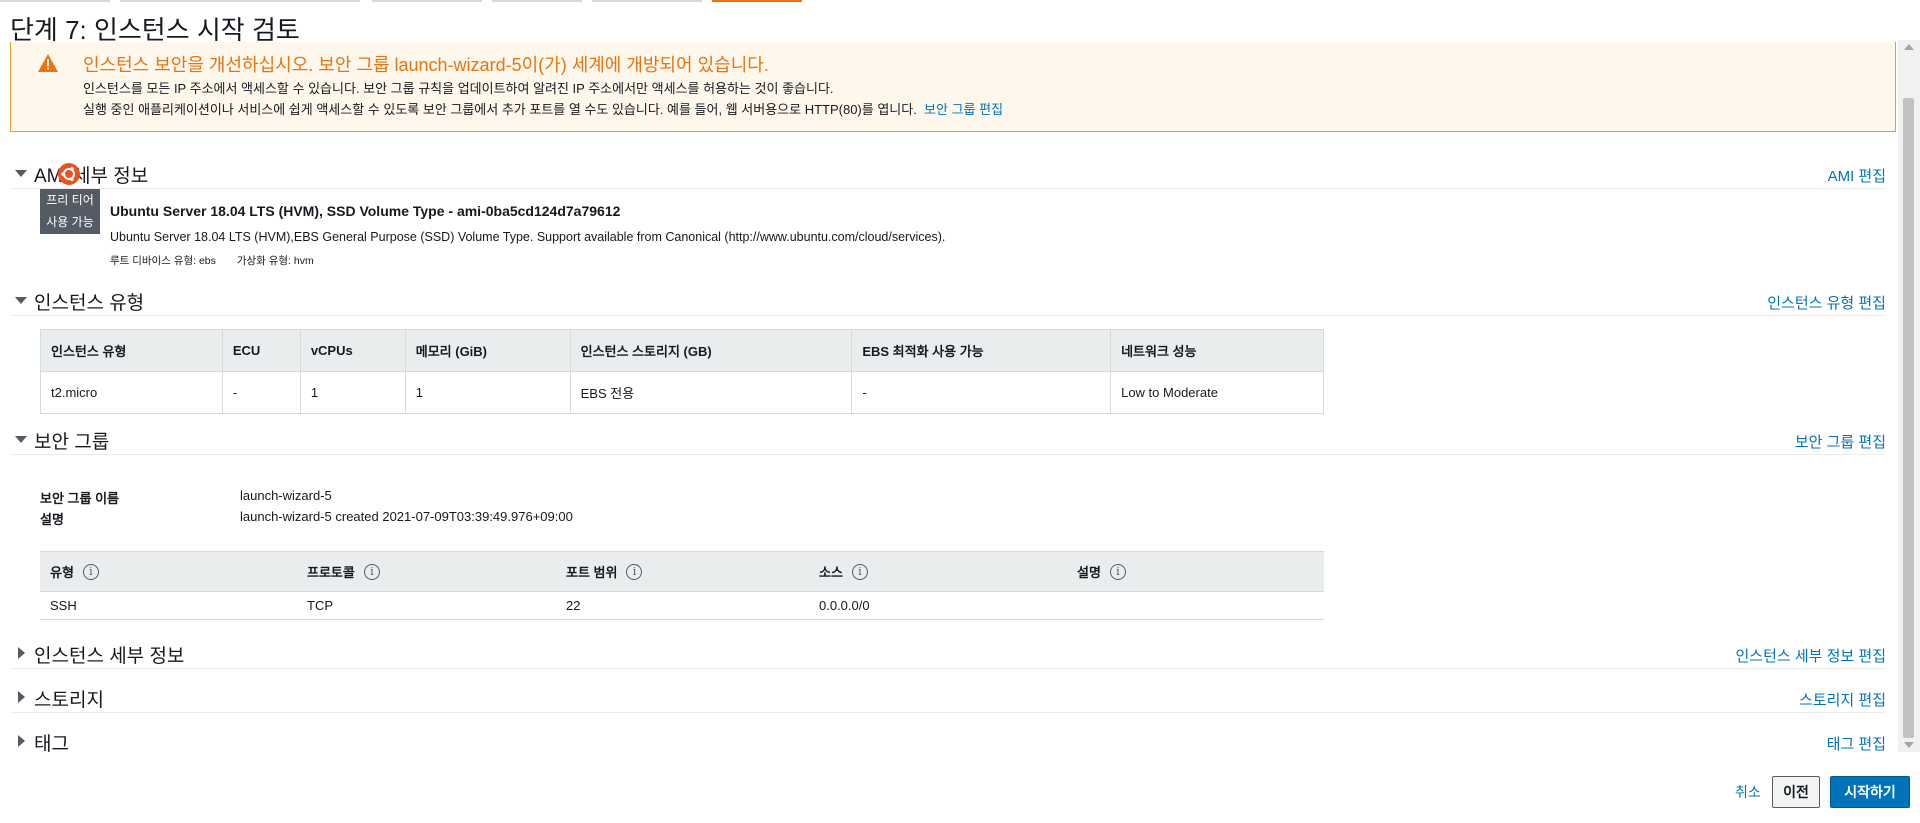 This screenshot has height=823, width=1920. I want to click on scroll-up-arrow-icon, so click(1909, 47).